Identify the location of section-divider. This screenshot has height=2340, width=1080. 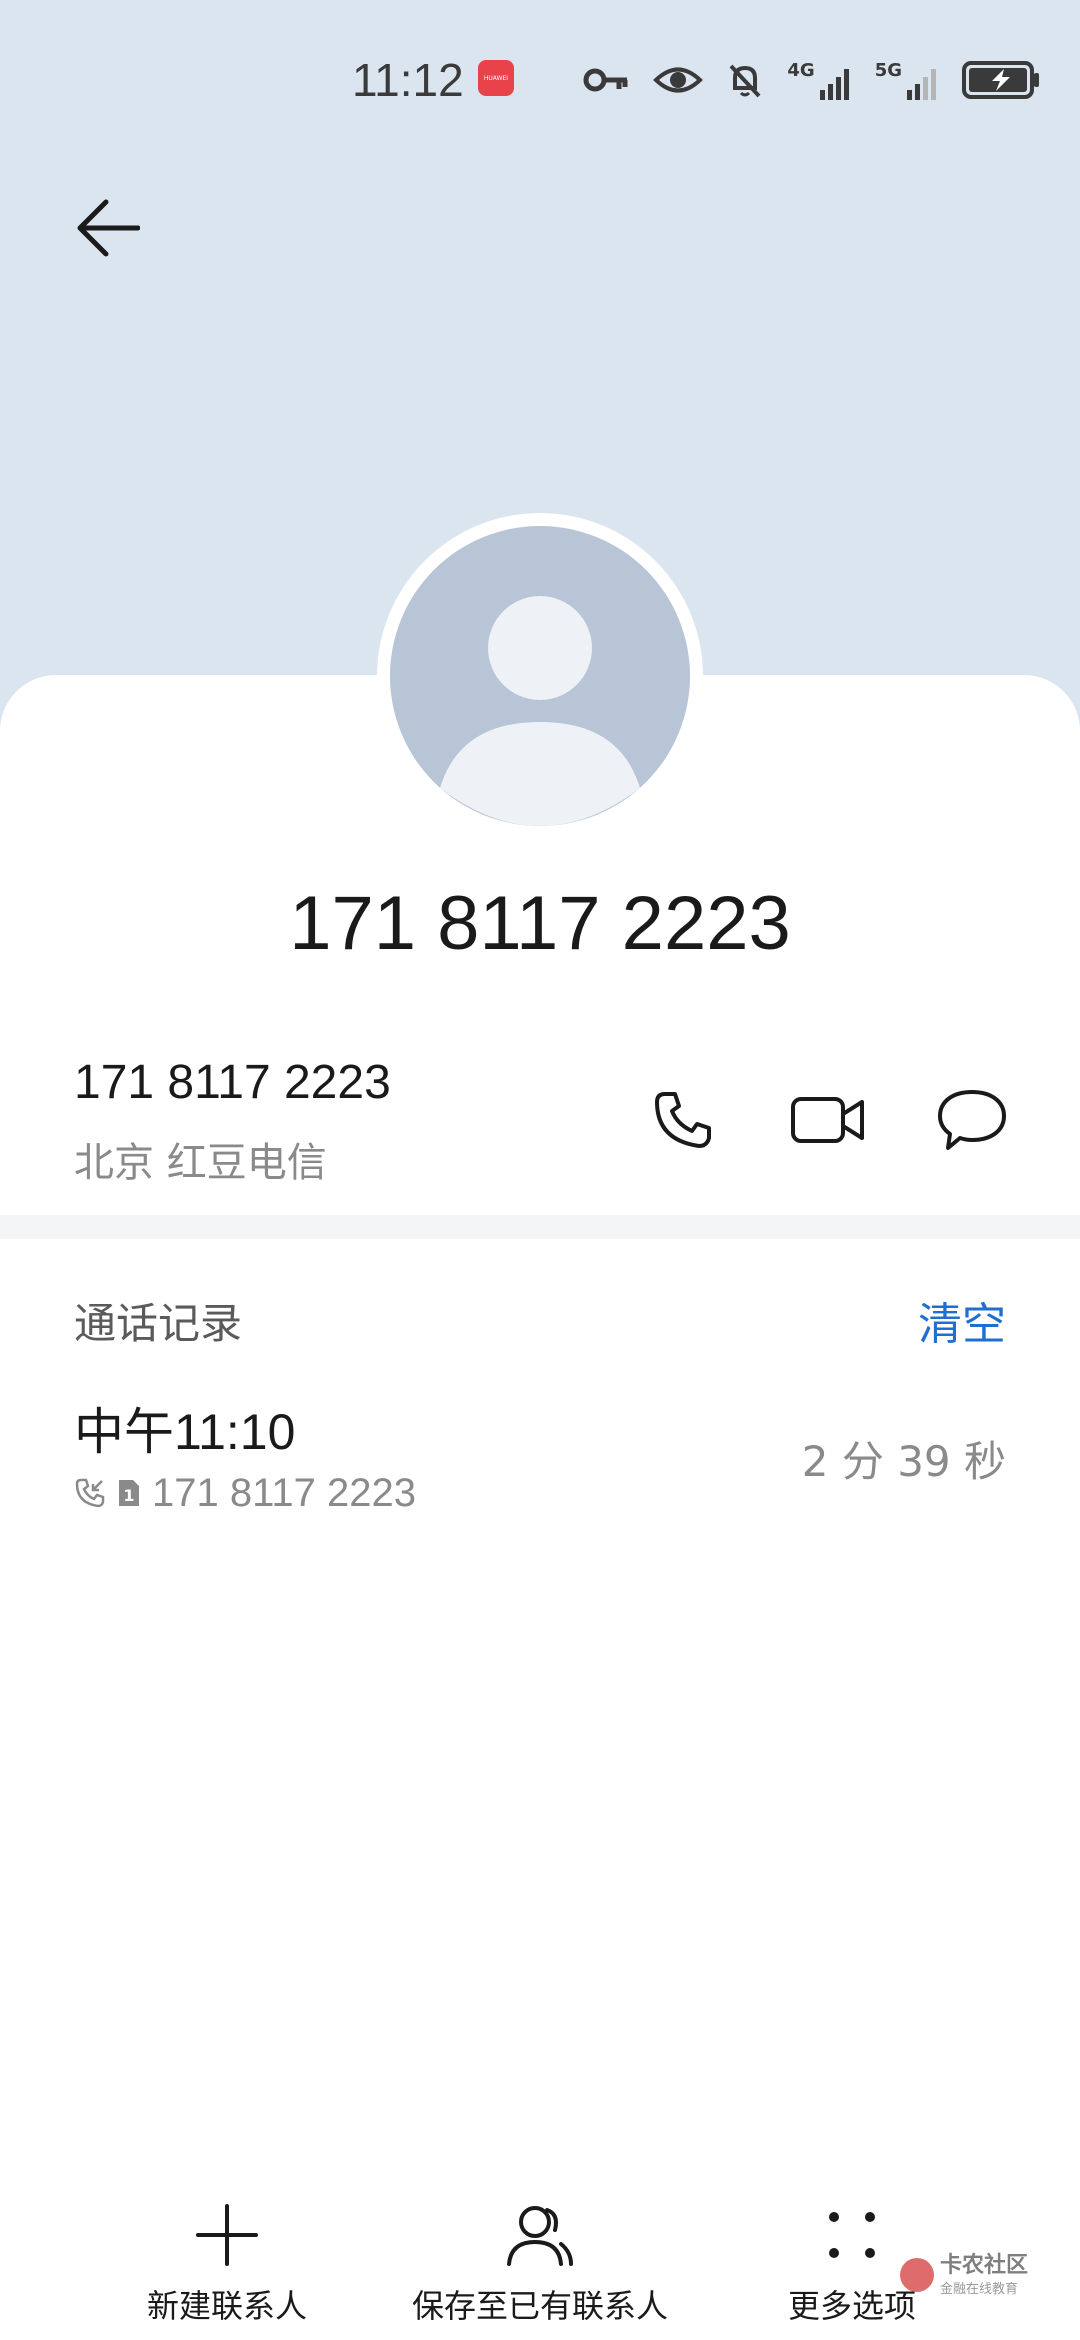
(540, 1227).